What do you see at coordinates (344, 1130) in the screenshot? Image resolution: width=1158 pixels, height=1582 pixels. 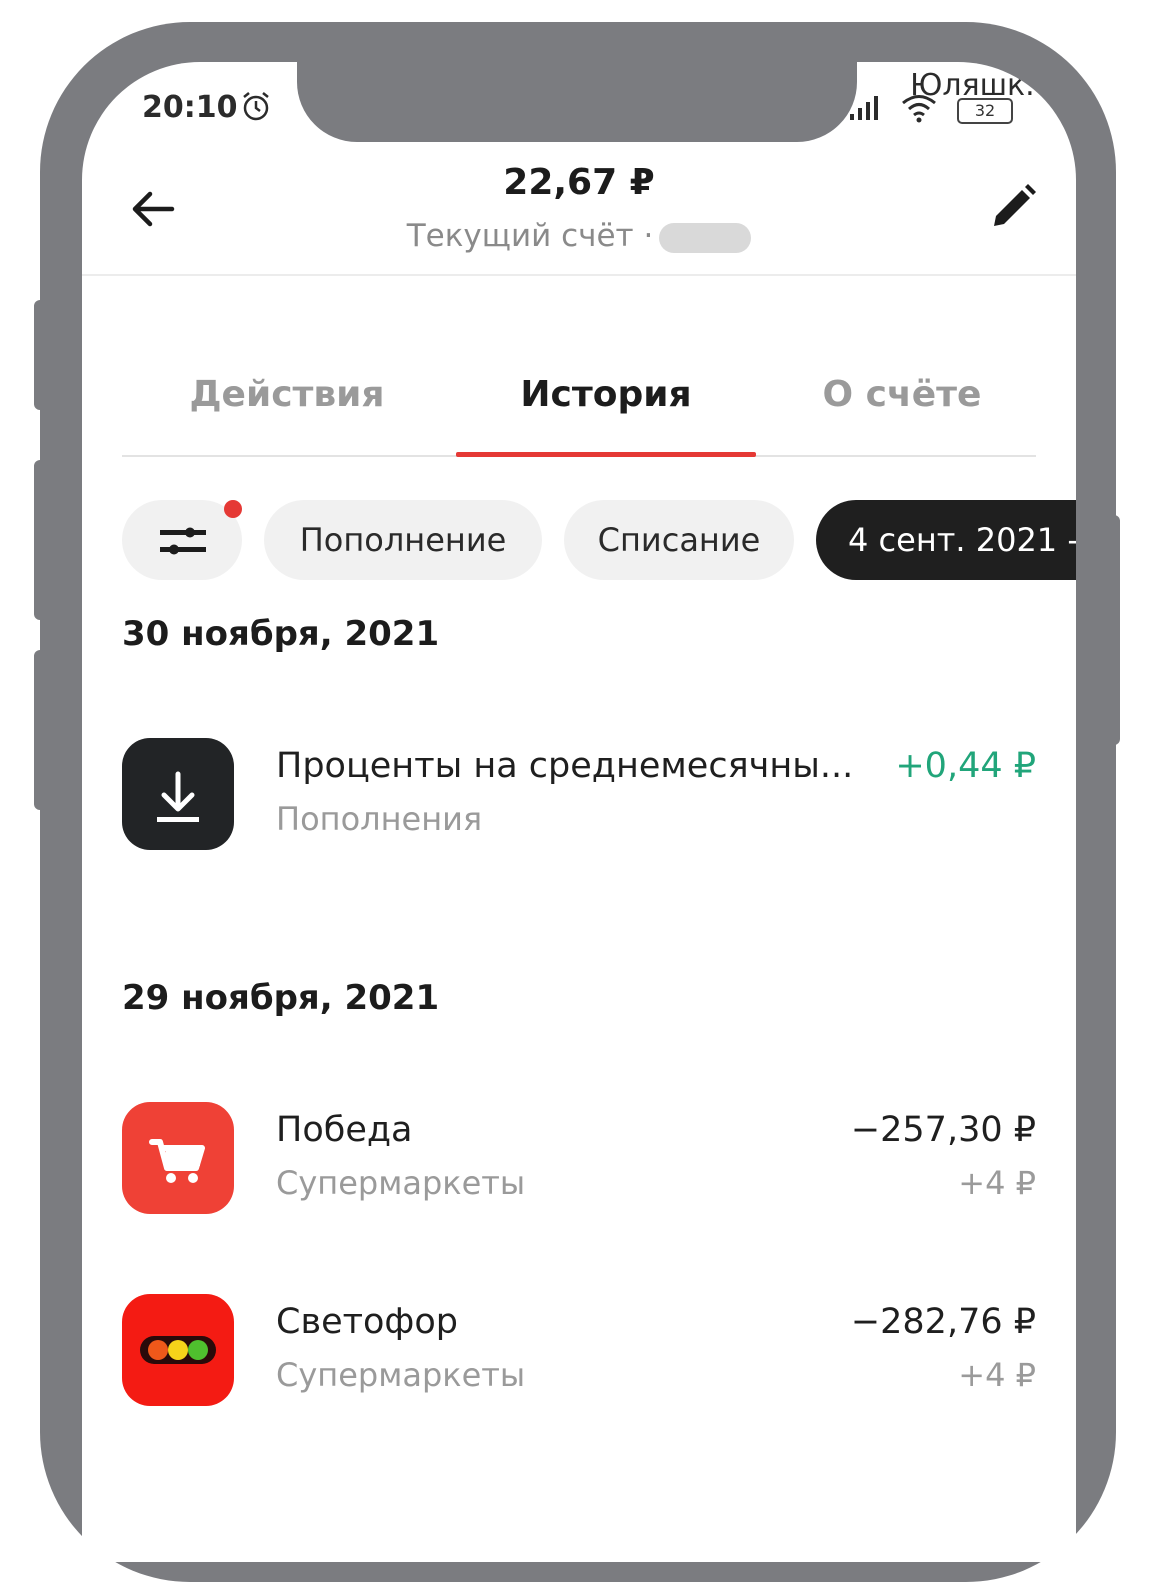 I see `transaction-title: Победа` at bounding box center [344, 1130].